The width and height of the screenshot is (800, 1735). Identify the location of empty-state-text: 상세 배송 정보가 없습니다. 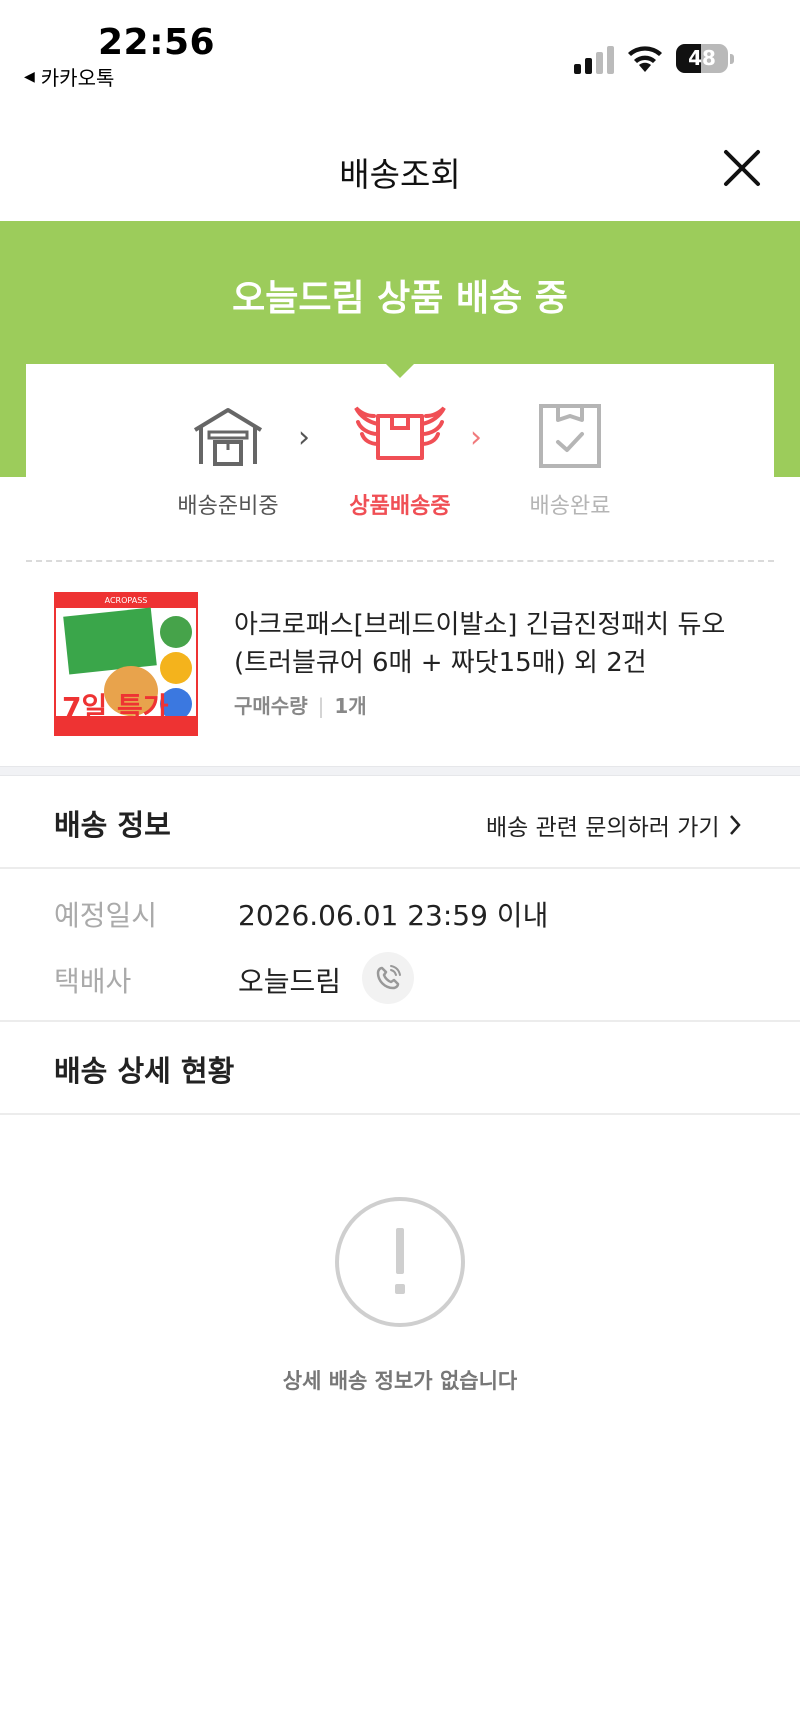
(400, 1381).